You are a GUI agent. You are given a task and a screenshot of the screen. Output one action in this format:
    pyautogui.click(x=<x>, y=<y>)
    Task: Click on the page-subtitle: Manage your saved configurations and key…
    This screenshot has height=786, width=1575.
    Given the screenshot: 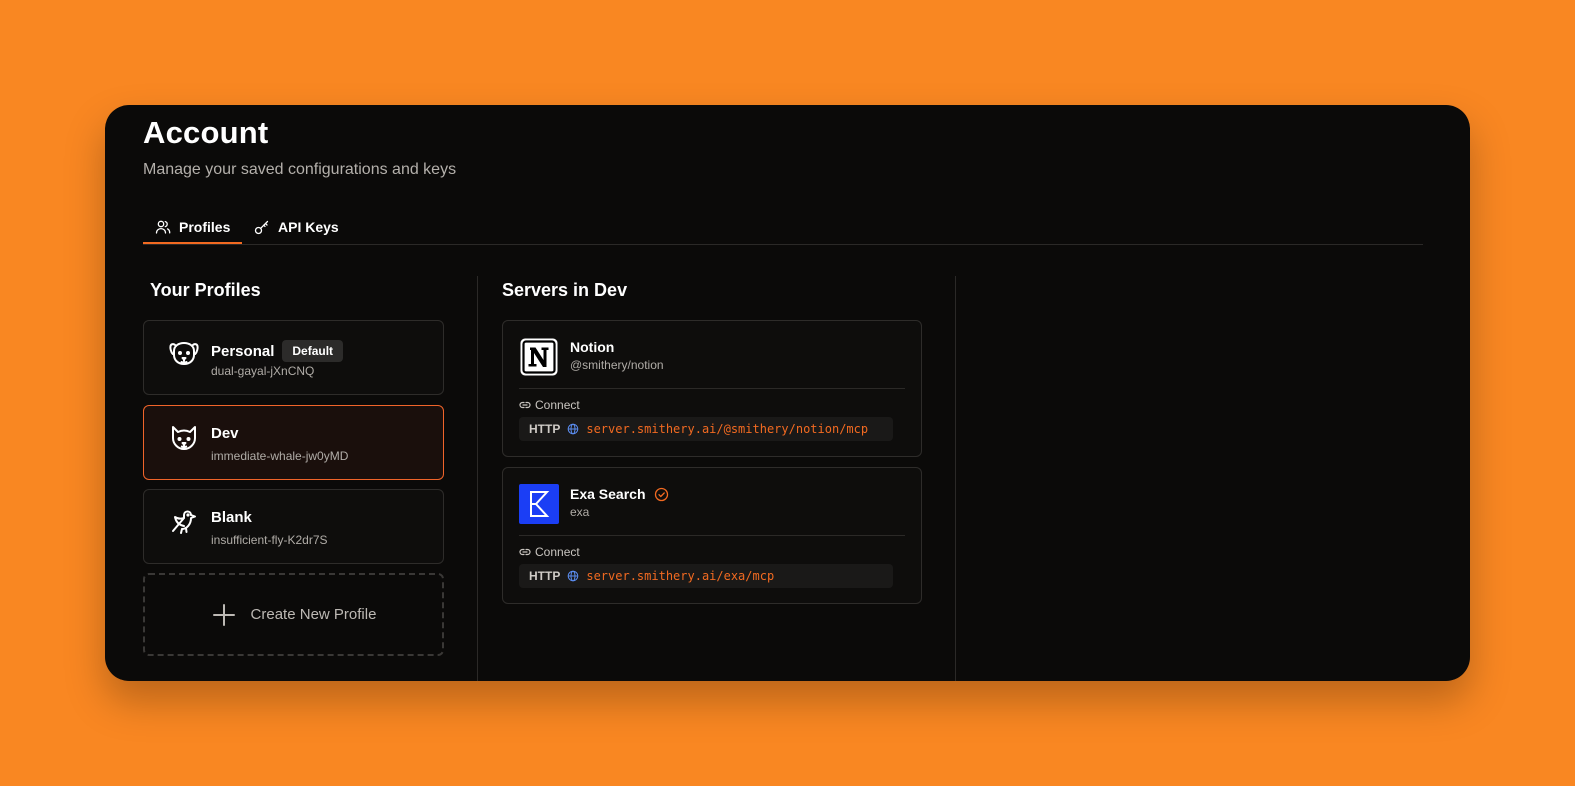 What is the action you would take?
    pyautogui.click(x=300, y=169)
    